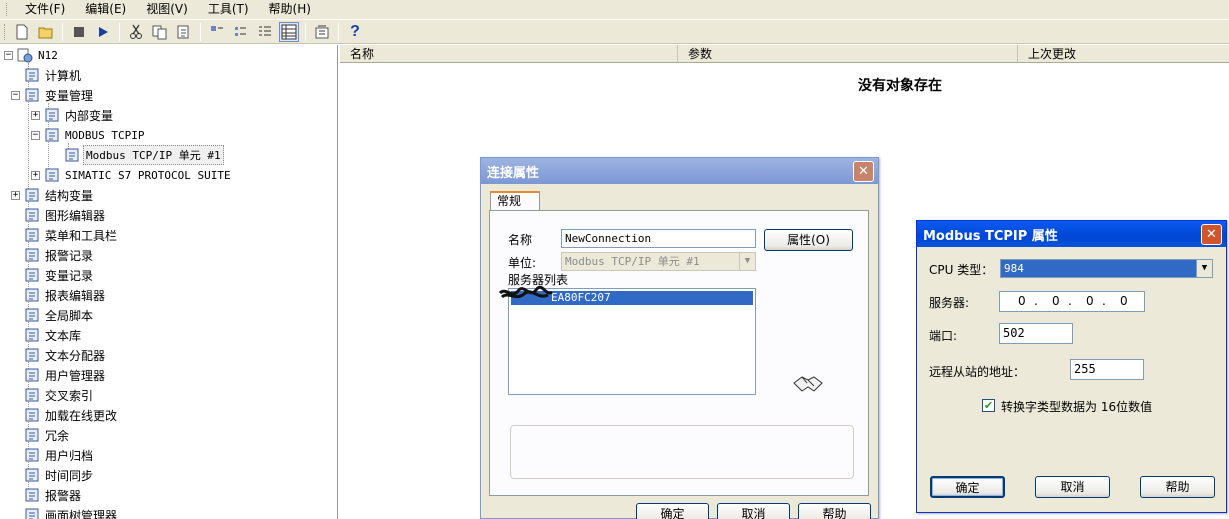 The height and width of the screenshot is (519, 1229). What do you see at coordinates (1107, 369) in the screenshot?
I see `slave-address-input: 255` at bounding box center [1107, 369].